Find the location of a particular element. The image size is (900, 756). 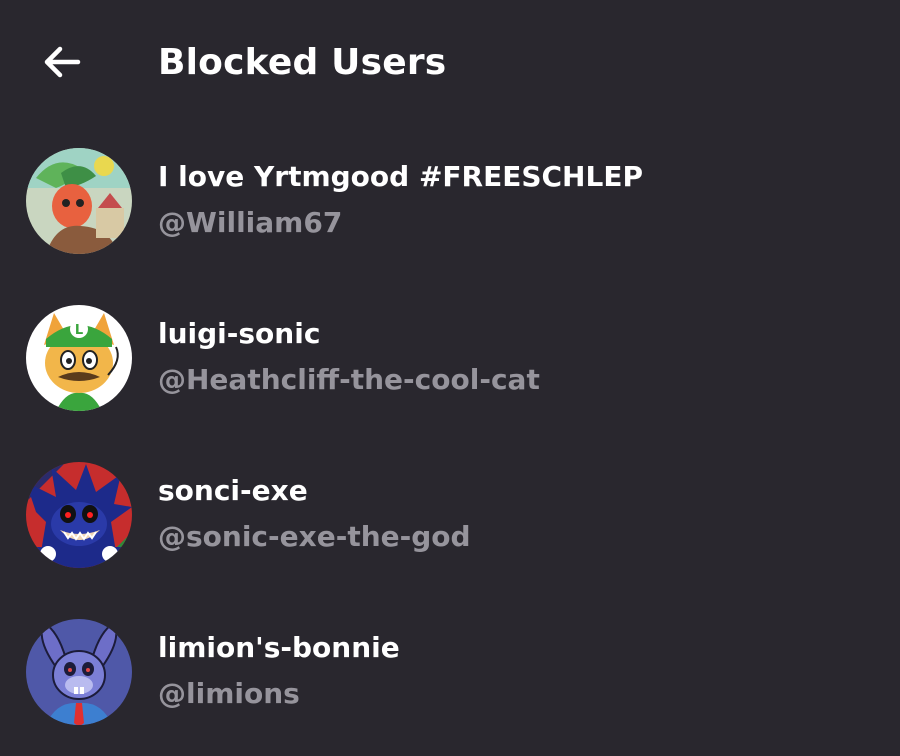

svg-text: L is located at coordinates (79, 330).